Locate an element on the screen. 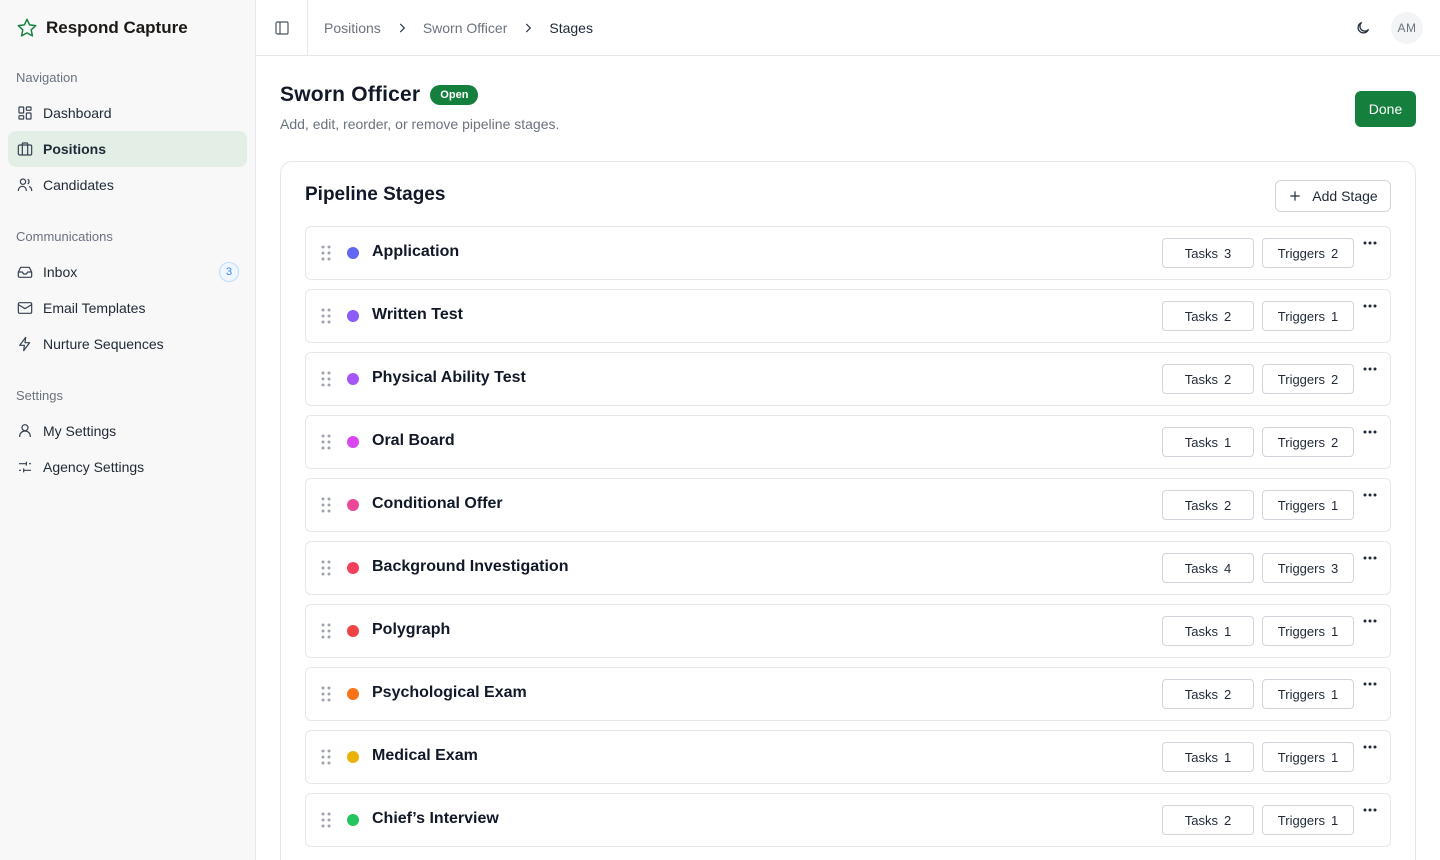  stage-name: Written Test is located at coordinates (417, 315).